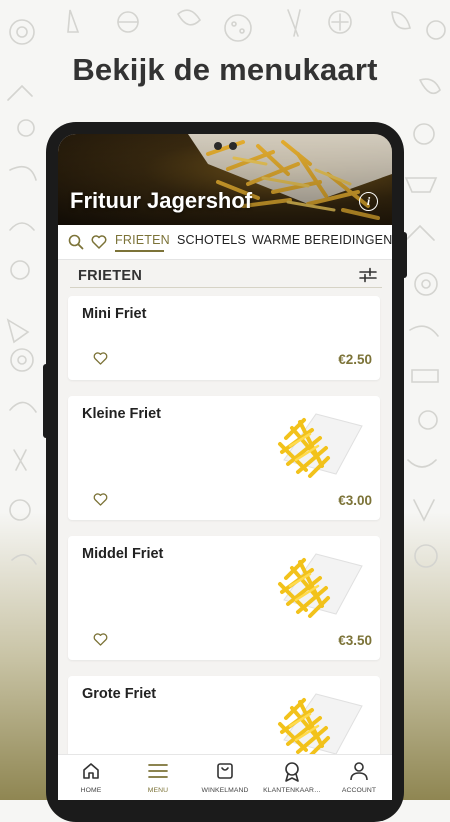 The image size is (450, 822). What do you see at coordinates (355, 500) in the screenshot?
I see `product-price: €3.00` at bounding box center [355, 500].